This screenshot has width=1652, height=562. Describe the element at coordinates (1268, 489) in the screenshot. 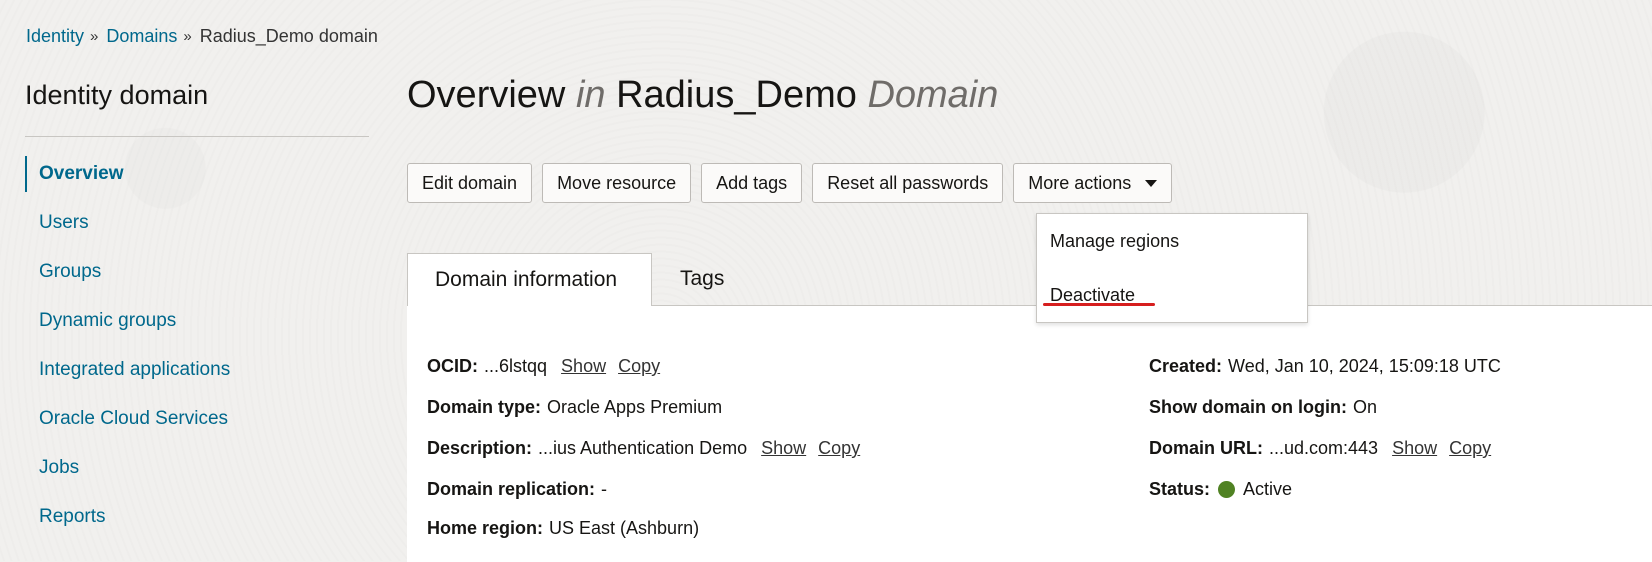

I see `status-value: Active` at that location.